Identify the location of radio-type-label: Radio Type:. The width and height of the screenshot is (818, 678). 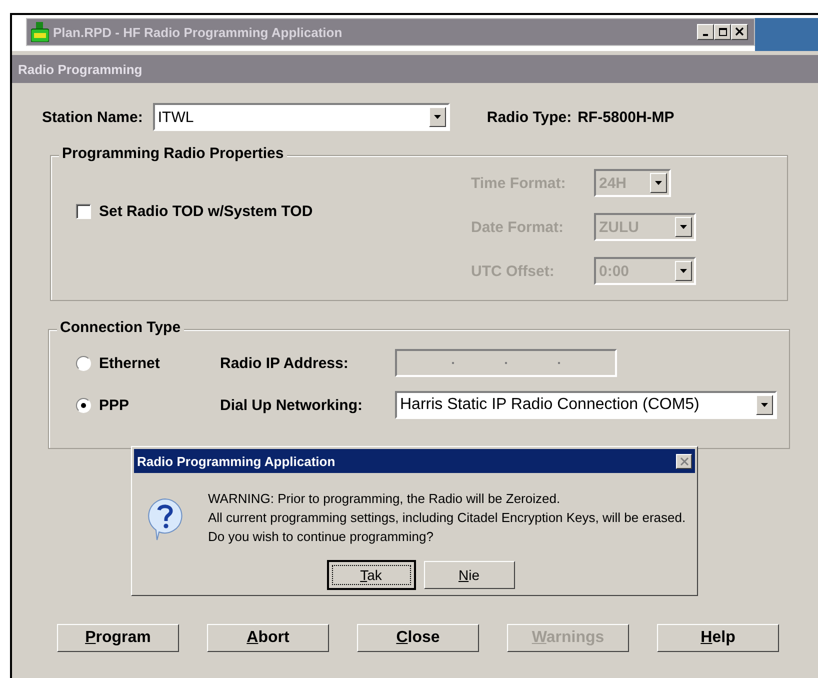
(529, 117).